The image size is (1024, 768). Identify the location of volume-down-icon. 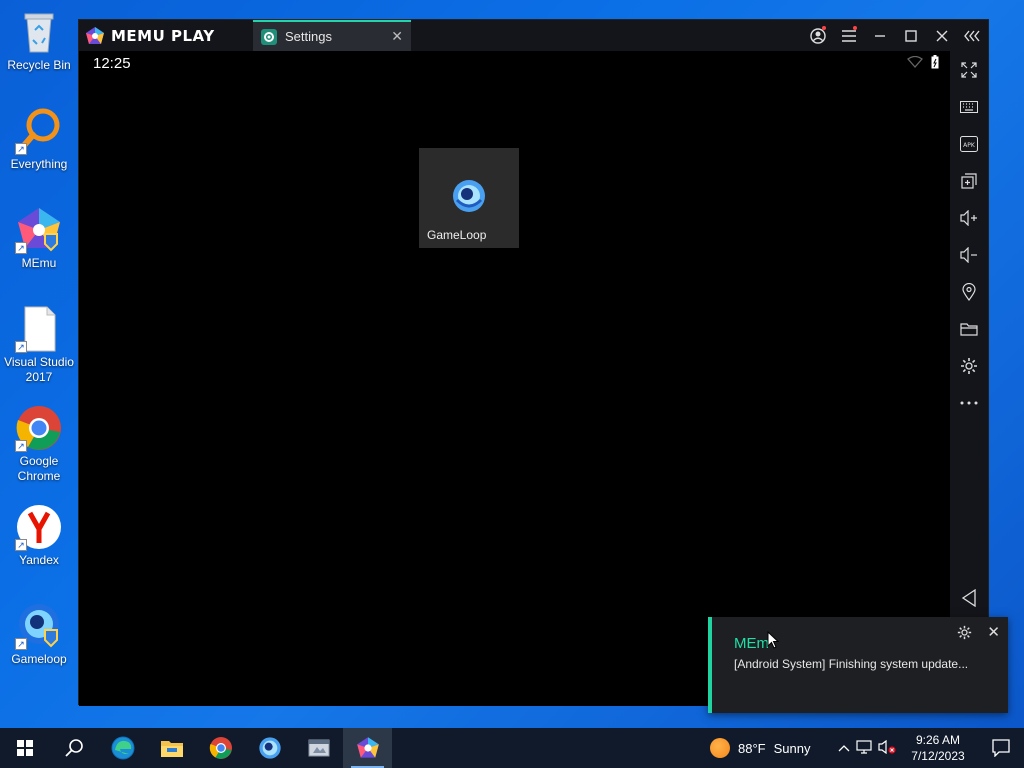
(968, 254).